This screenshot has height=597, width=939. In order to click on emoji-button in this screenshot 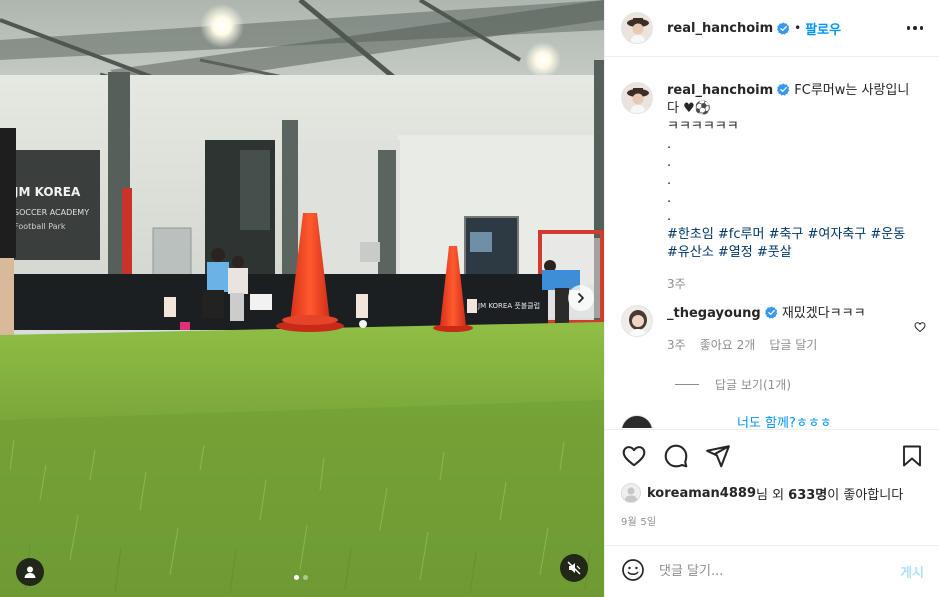, I will do `click(633, 572)`.